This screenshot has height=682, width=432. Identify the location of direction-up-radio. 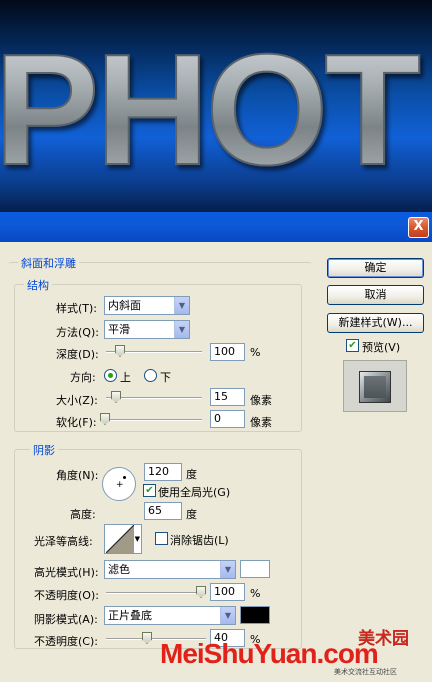
(110, 375).